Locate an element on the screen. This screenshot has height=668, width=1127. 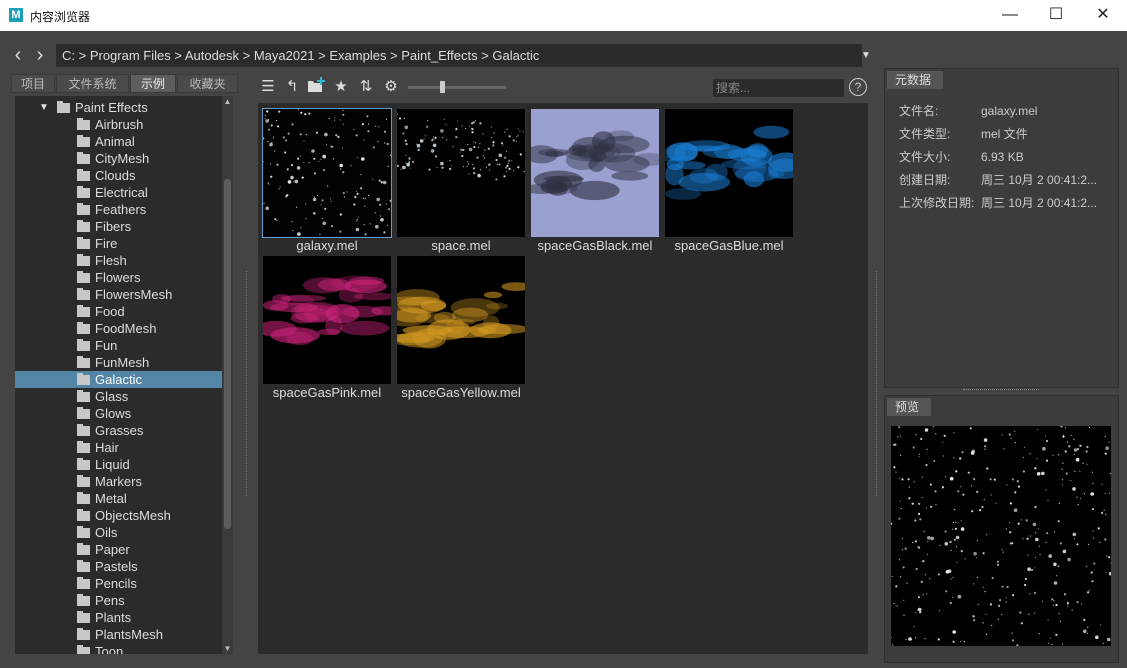
sort-icon: ⇅ is located at coordinates (366, 87).